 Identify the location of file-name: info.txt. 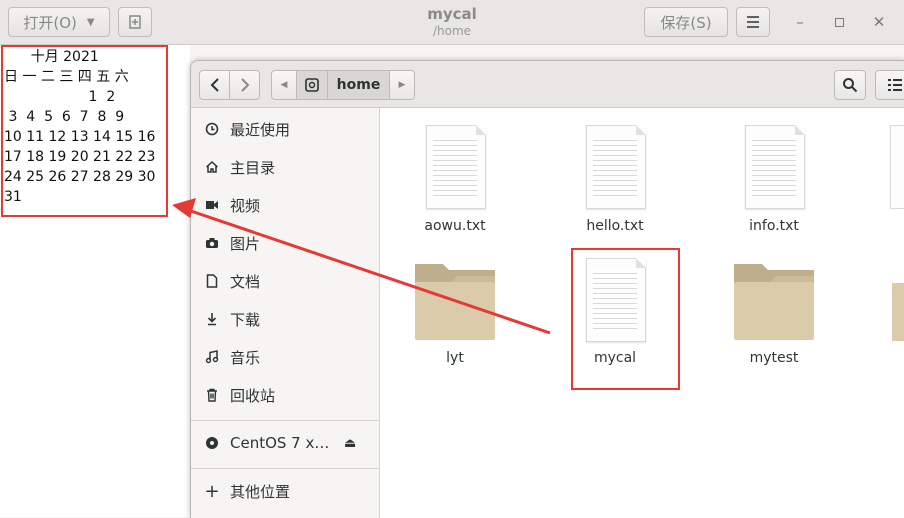
(774, 226).